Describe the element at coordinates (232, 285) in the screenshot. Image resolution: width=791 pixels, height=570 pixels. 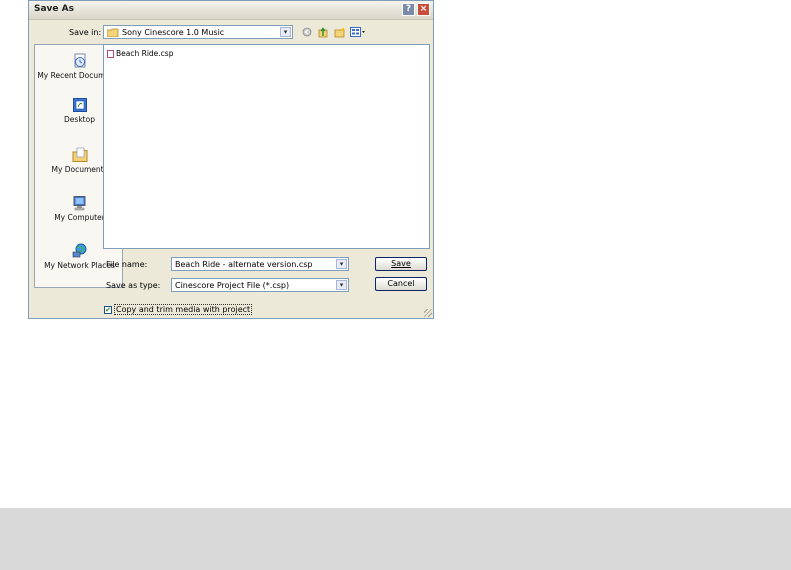
I see `save-as-type-value: Cinescore Project File (*.csp)` at that location.